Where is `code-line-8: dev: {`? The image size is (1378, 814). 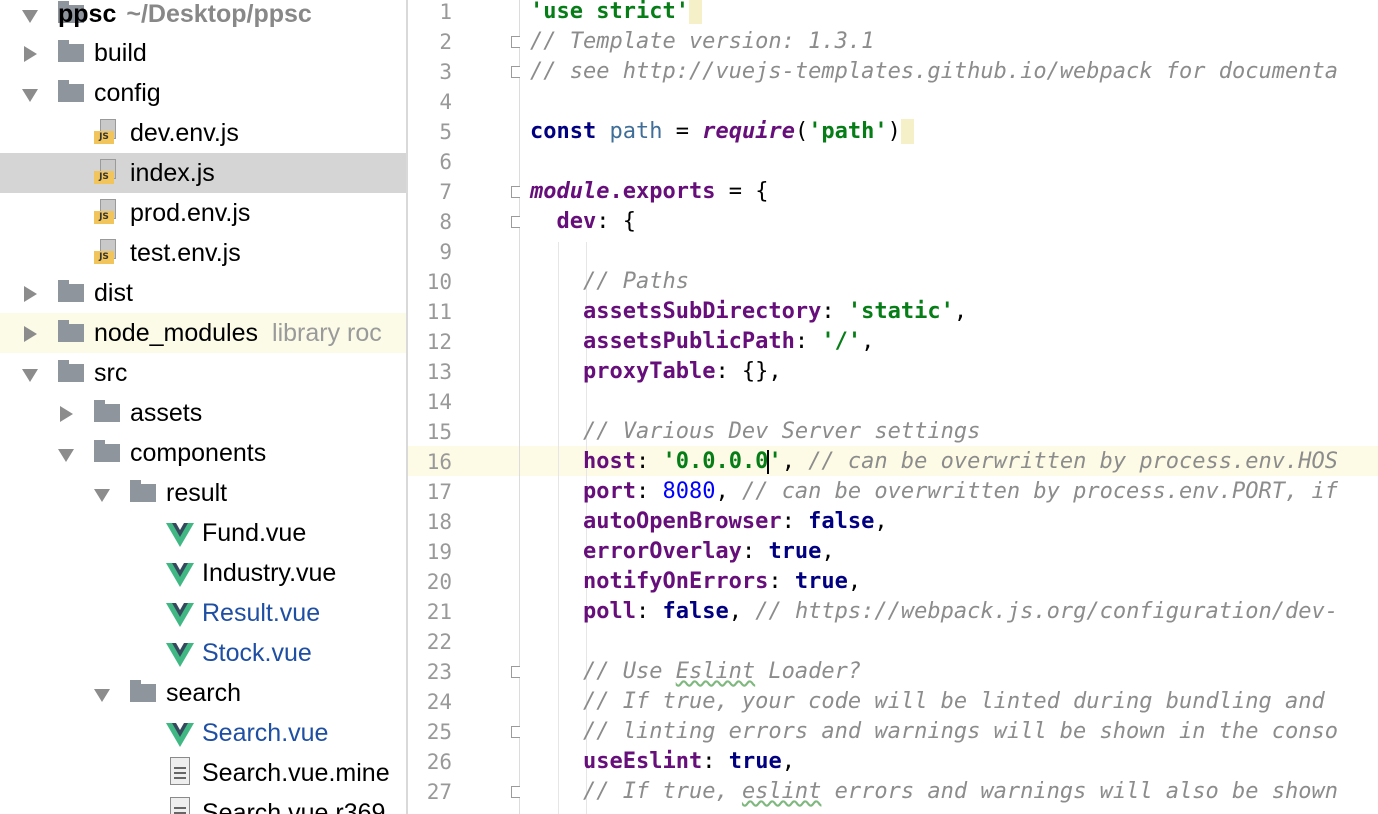
code-line-8: dev: { is located at coordinates (583, 222).